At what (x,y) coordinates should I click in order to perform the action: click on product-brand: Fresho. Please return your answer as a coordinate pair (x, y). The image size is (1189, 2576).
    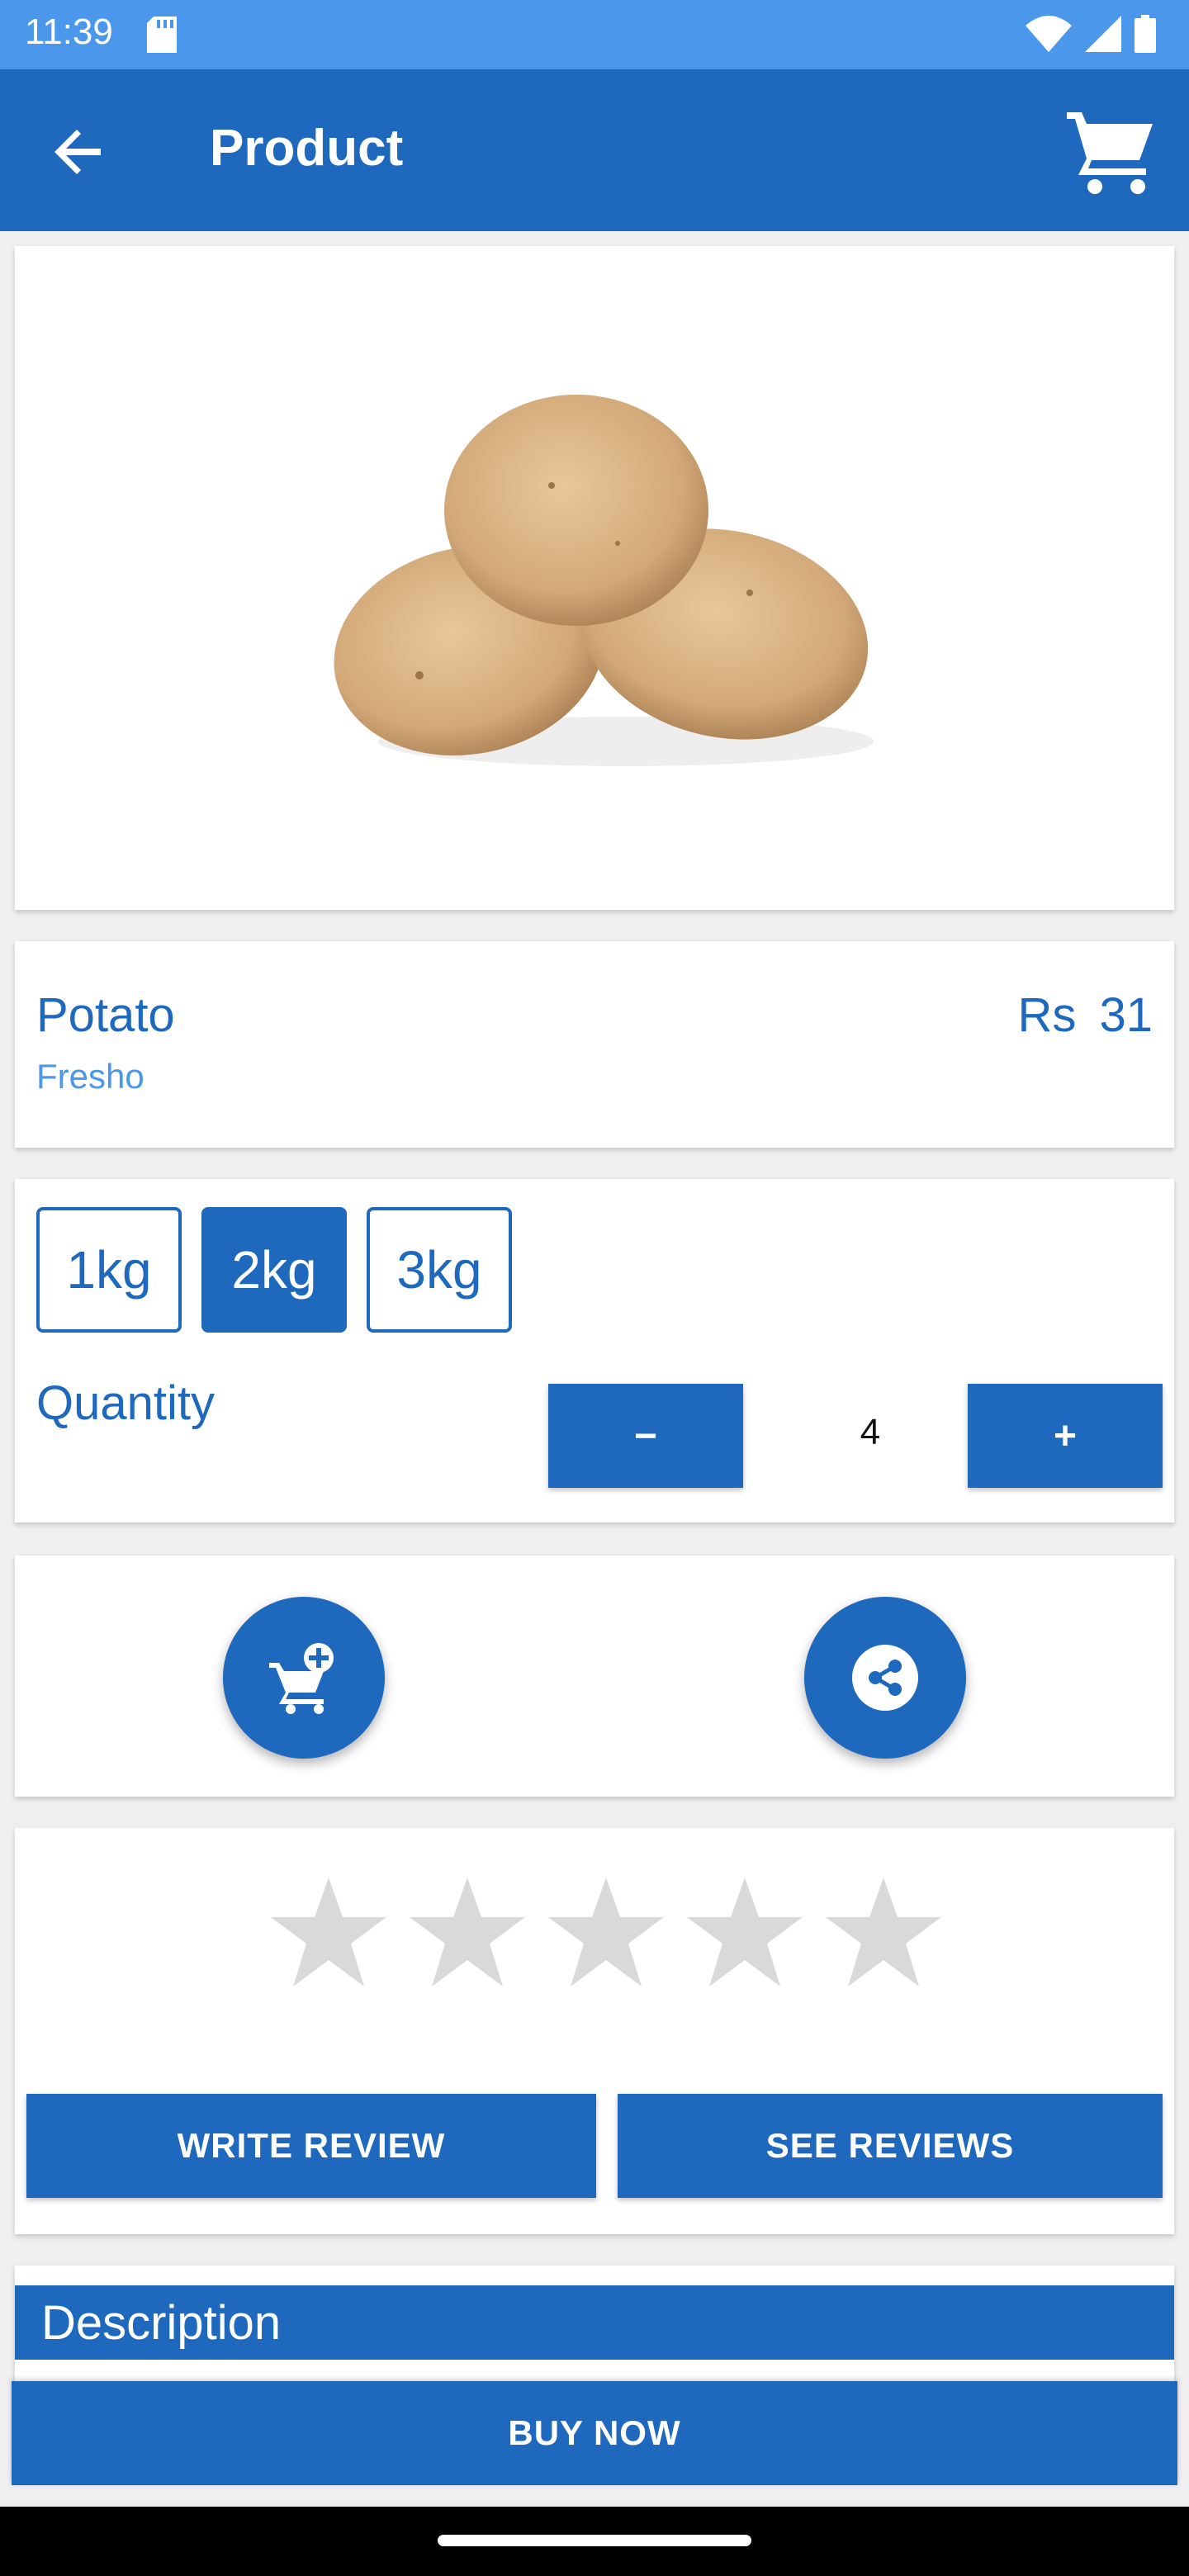
    Looking at the image, I should click on (90, 1076).